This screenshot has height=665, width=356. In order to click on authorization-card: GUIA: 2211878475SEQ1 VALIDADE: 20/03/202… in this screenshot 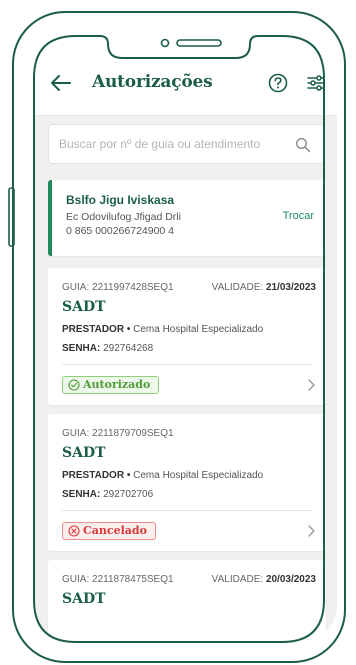, I will do `click(187, 600)`.